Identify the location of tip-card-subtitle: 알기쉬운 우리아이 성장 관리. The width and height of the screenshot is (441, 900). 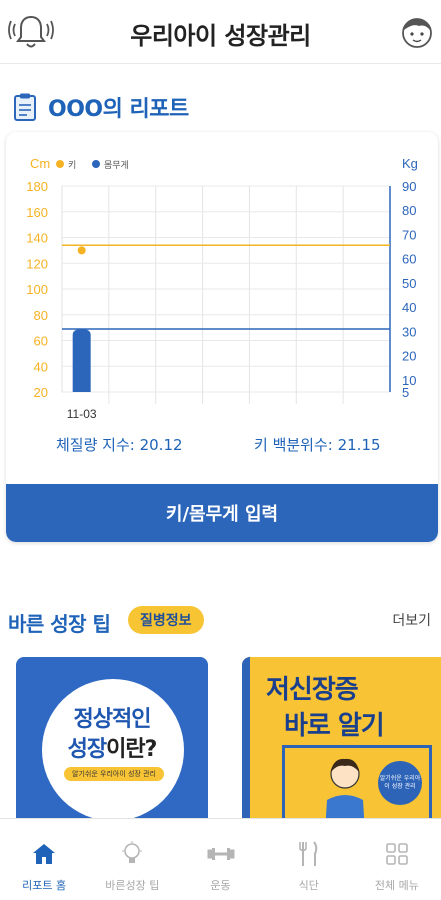
(114, 774).